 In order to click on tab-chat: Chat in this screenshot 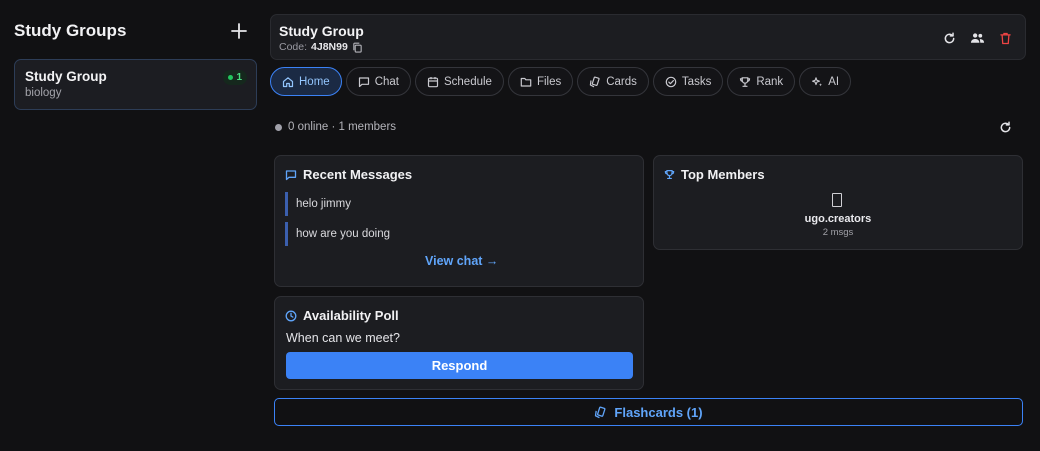, I will do `click(378, 81)`.